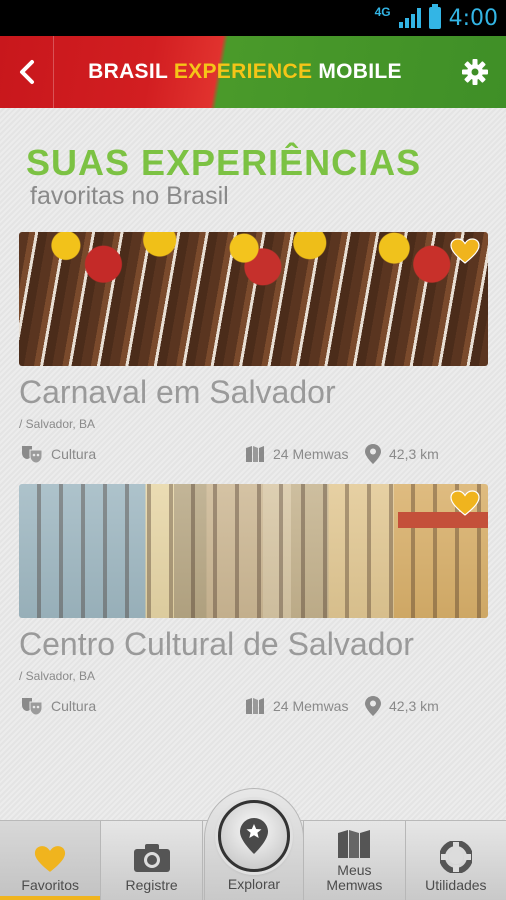  Describe the element at coordinates (409, 18) in the screenshot. I see `signal-icon` at that location.